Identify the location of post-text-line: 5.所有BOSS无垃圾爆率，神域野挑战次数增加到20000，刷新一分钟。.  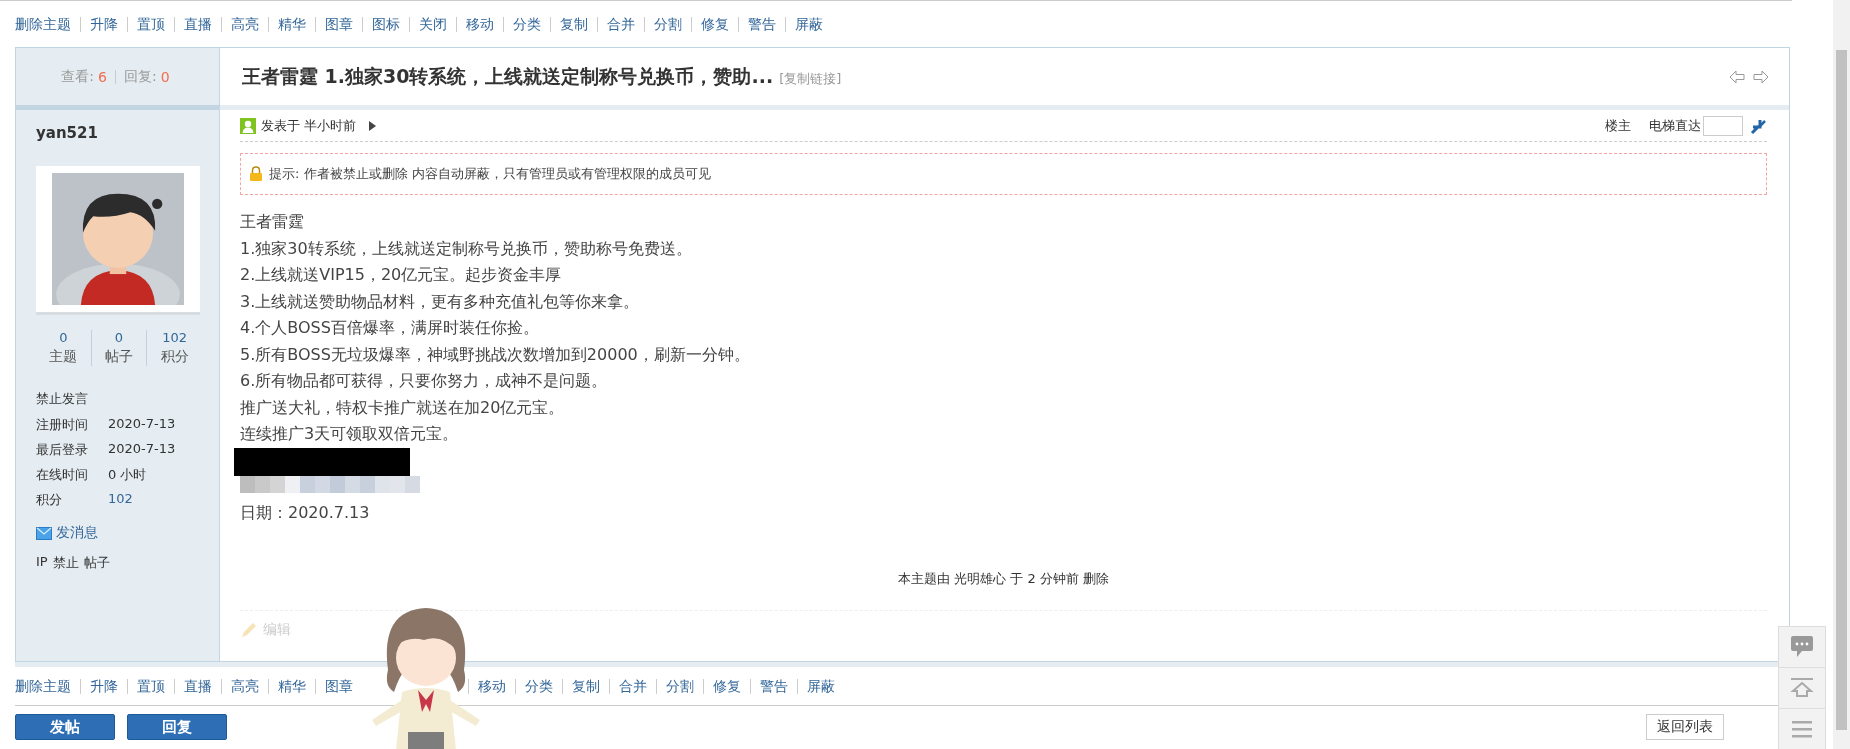
(495, 354).